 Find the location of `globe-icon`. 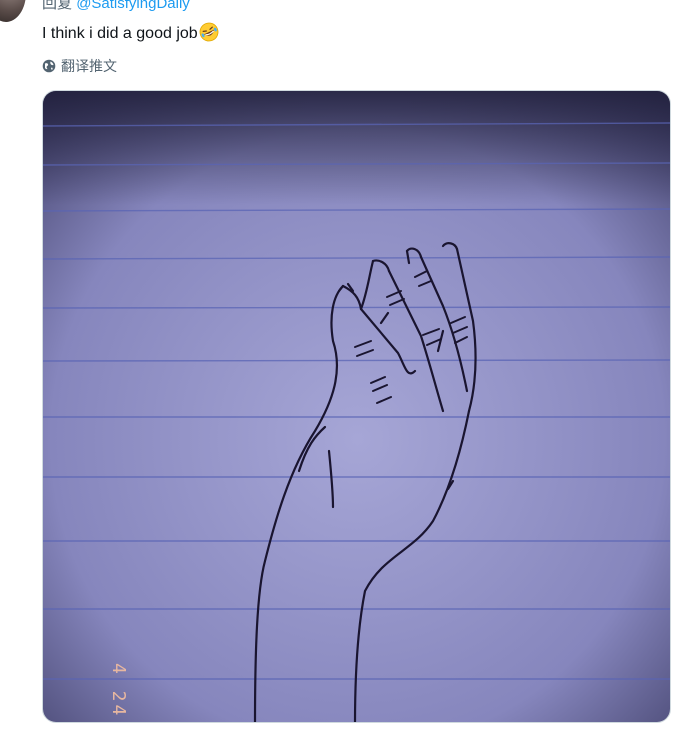

globe-icon is located at coordinates (49, 66).